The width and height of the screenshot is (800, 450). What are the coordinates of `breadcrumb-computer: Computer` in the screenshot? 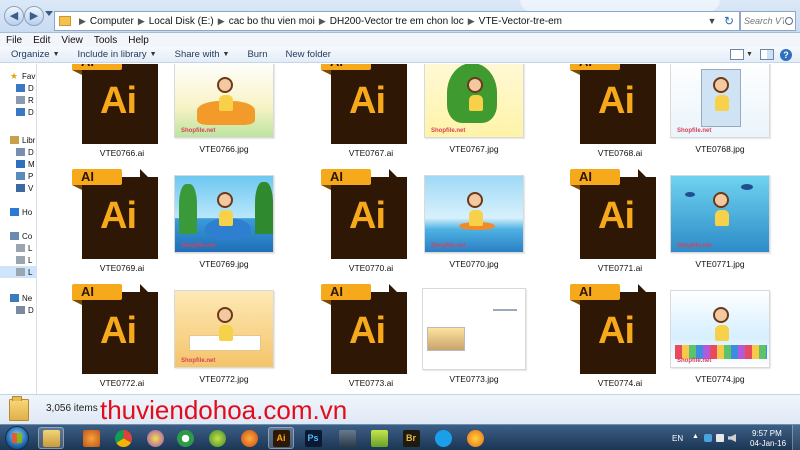 It's located at (112, 21).